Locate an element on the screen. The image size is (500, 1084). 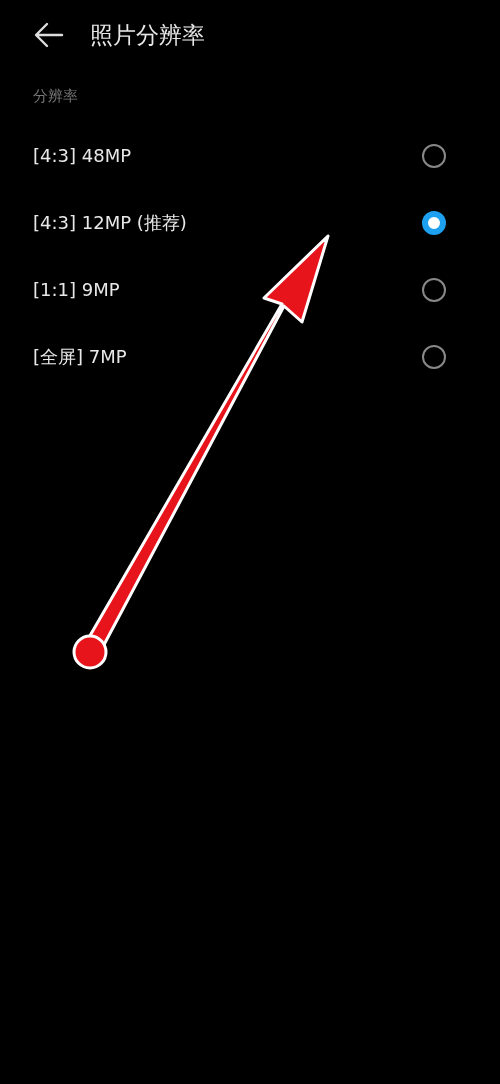
section-title: 分辨率 is located at coordinates (55, 96).